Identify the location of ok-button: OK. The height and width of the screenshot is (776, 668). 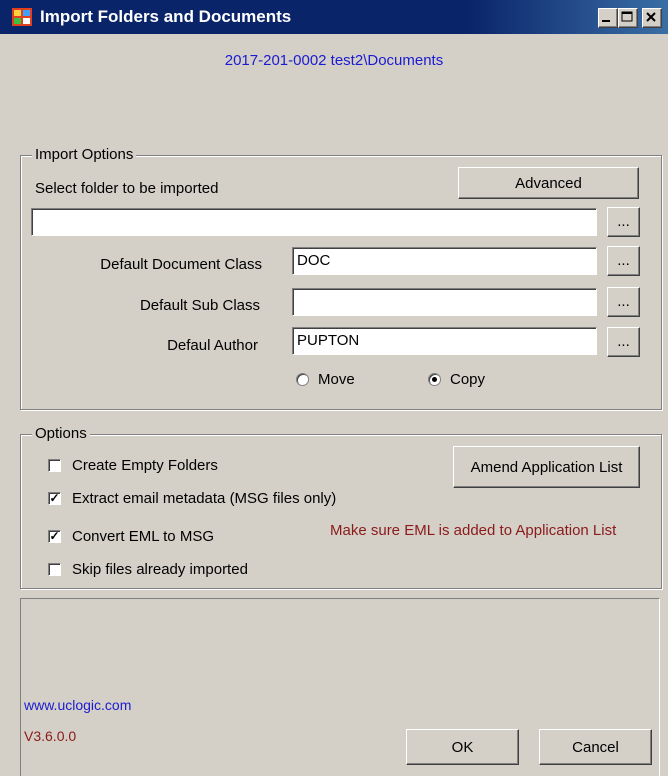
(462, 747).